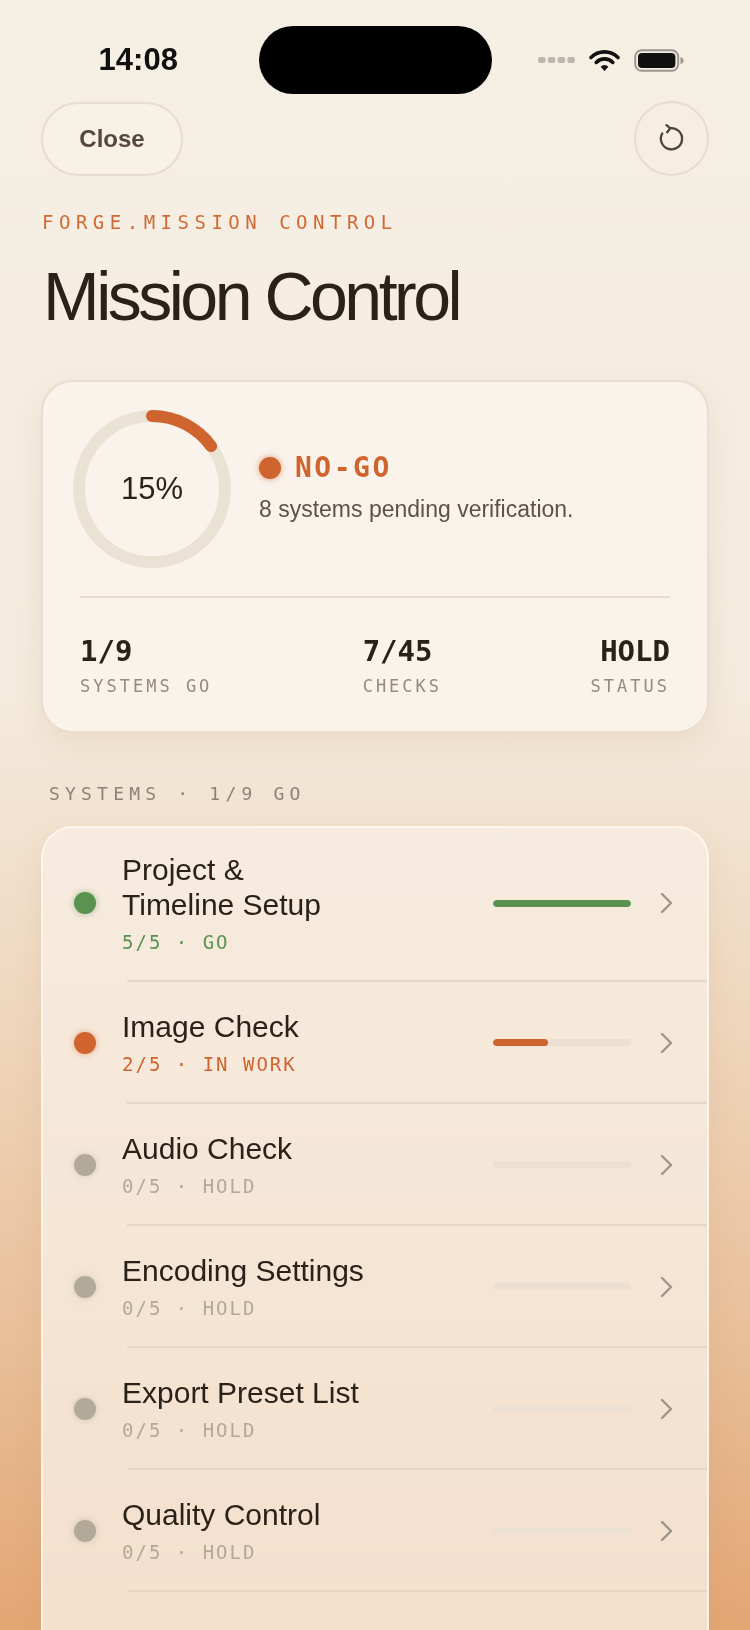 The height and width of the screenshot is (1630, 750). Describe the element at coordinates (375, 1530) in the screenshot. I see `system-list-item: Quality Control 0/5 · HOLD` at that location.